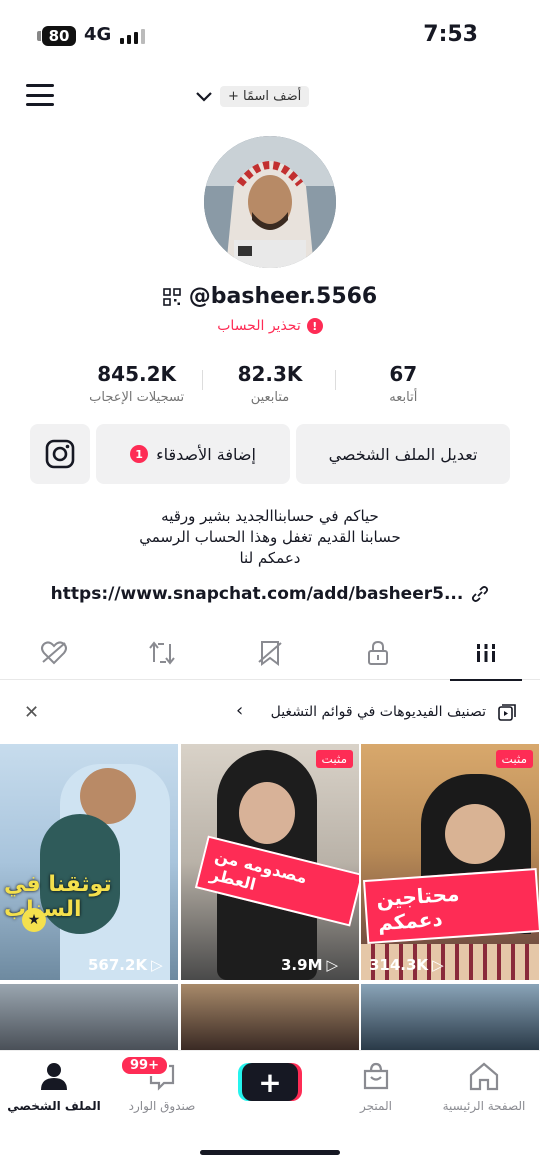 Image resolution: width=540 pixels, height=1166 pixels. What do you see at coordinates (171, 296) in the screenshot?
I see `qr-code-icon` at bounding box center [171, 296].